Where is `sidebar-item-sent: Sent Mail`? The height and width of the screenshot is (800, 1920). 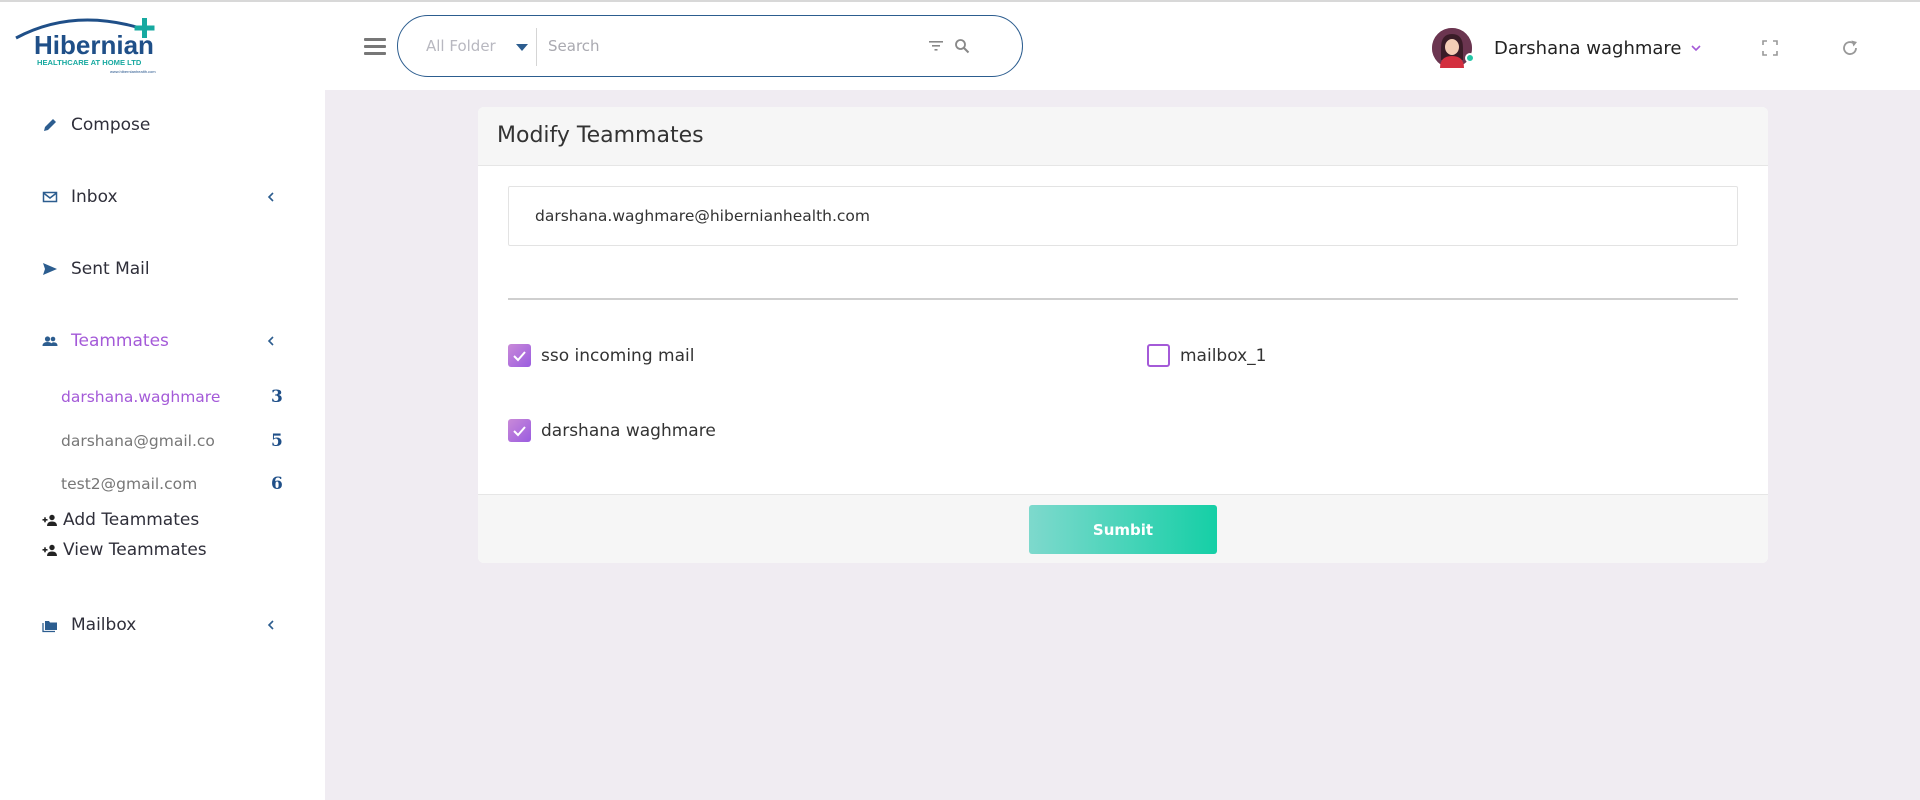
sidebar-item-sent: Sent Mail is located at coordinates (162, 269).